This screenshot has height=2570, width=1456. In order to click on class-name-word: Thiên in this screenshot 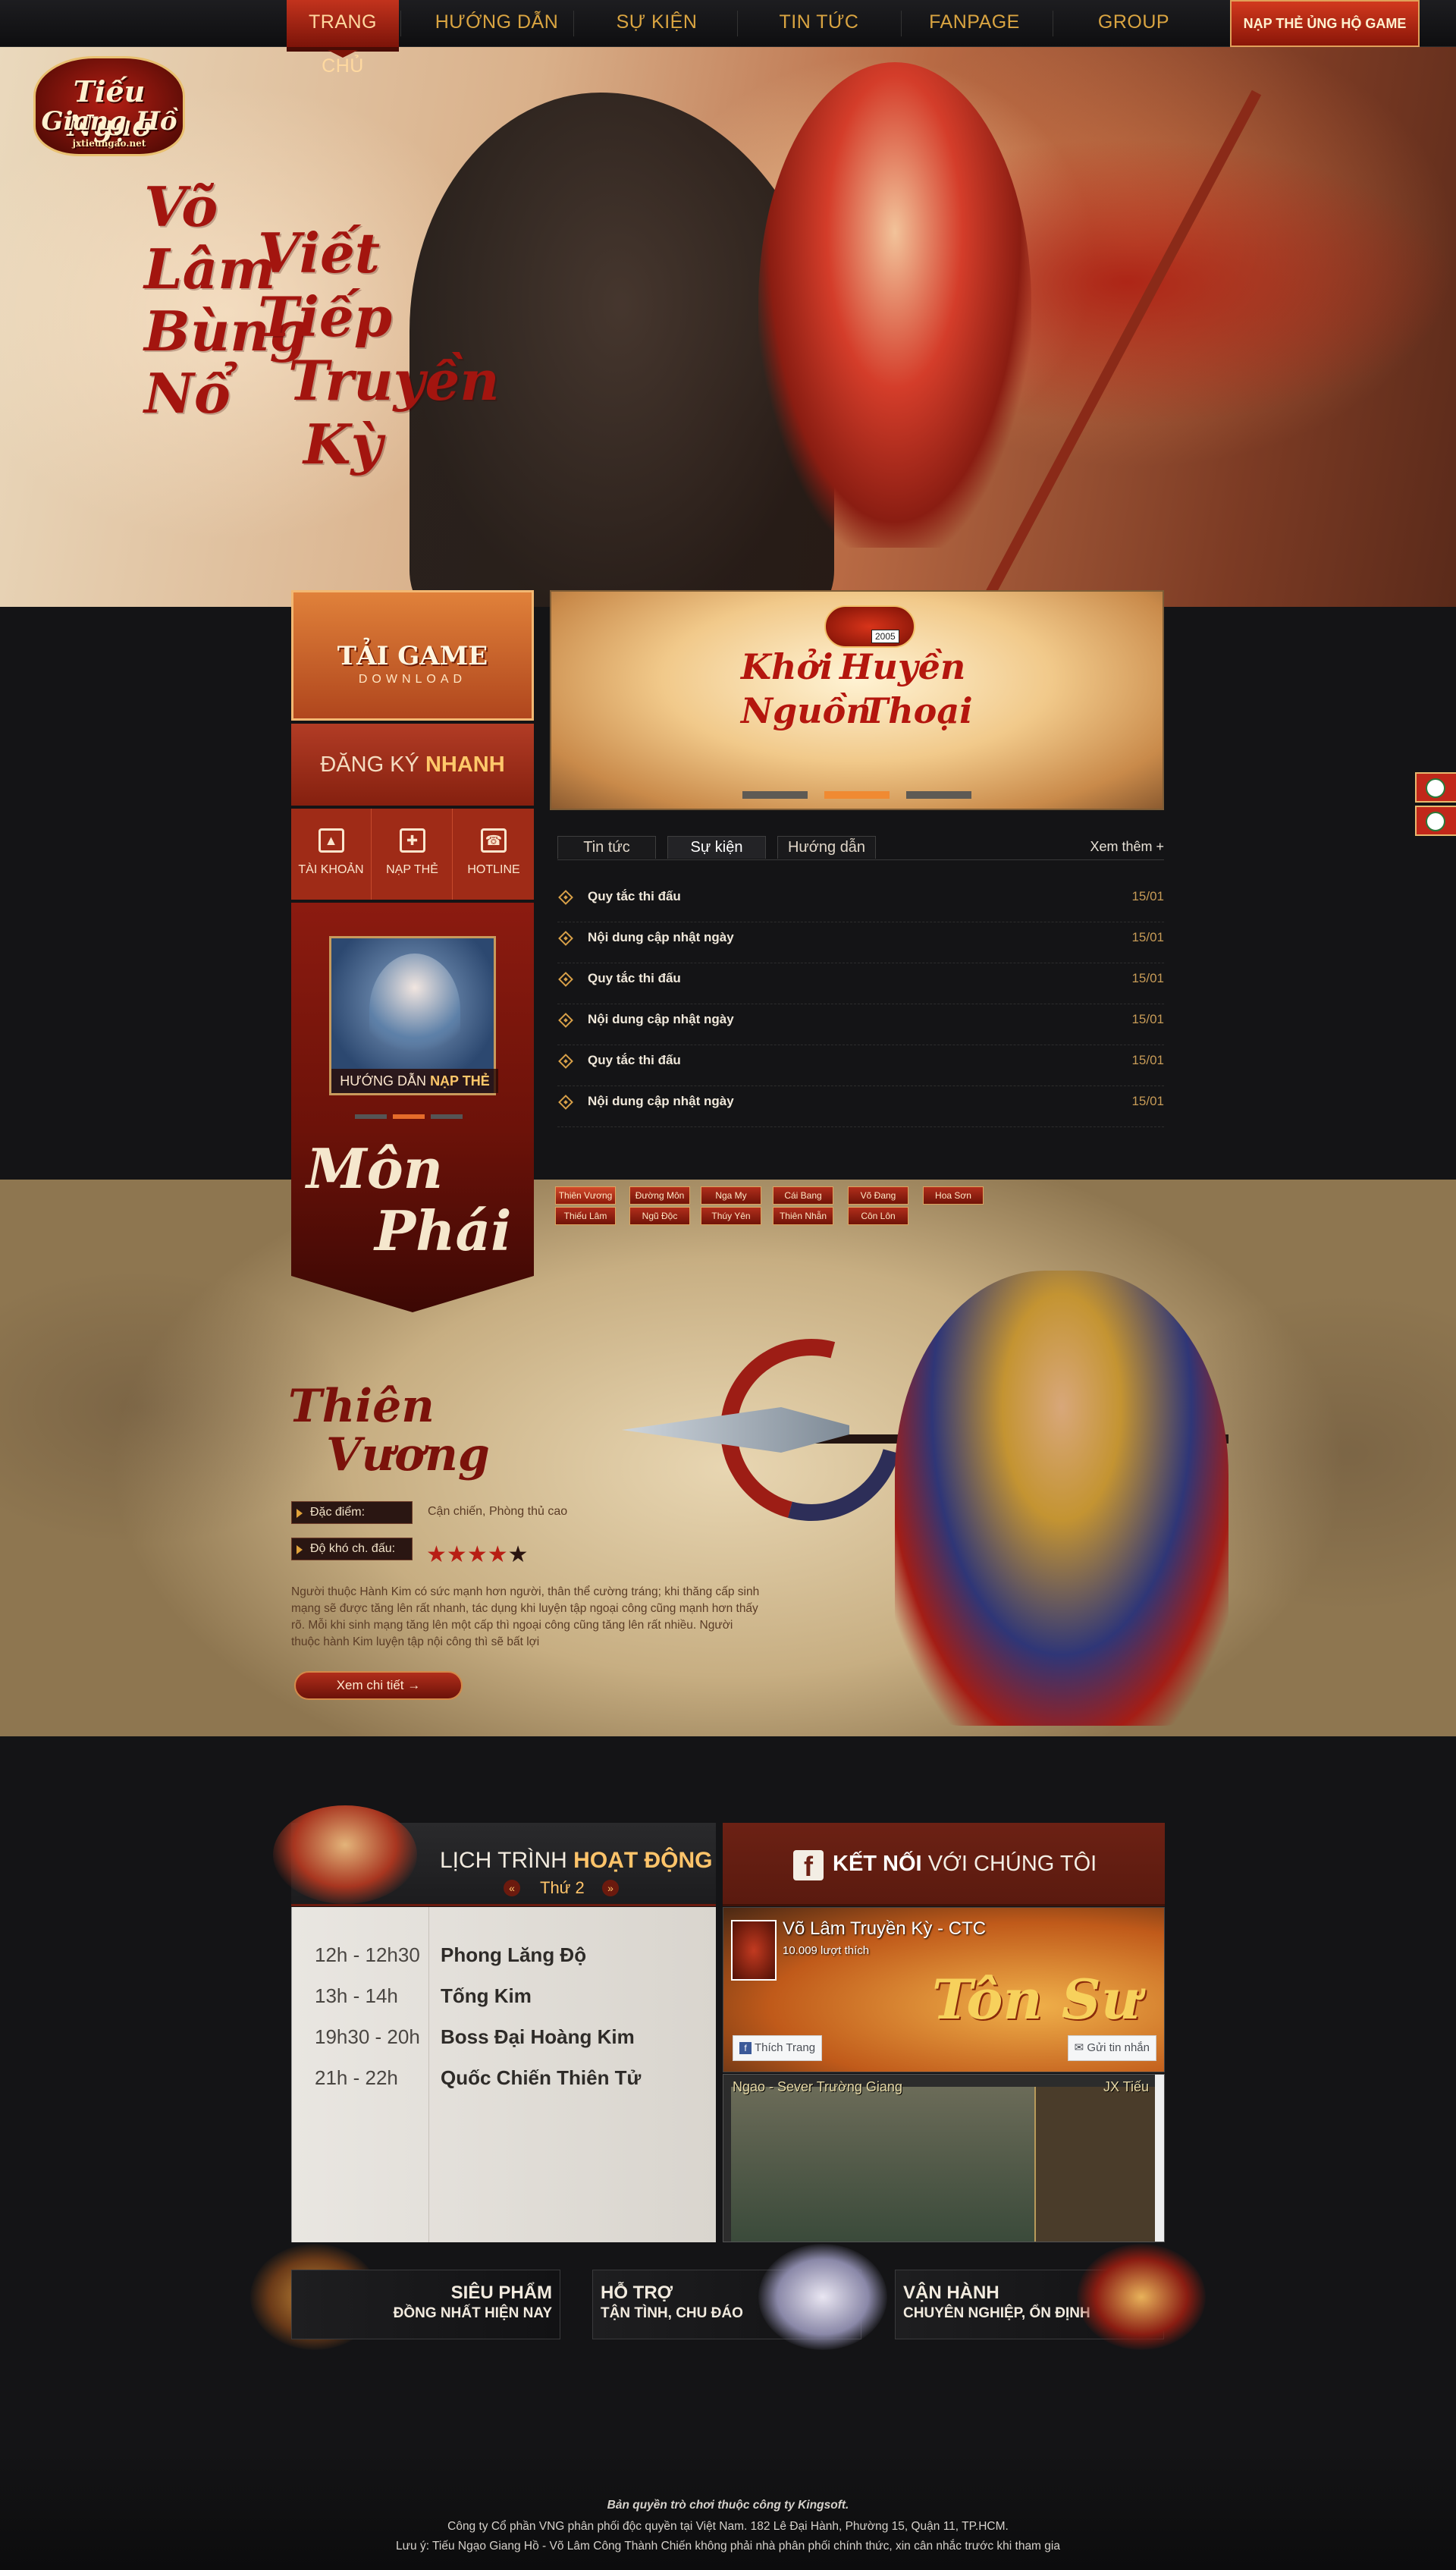, I will do `click(361, 1406)`.